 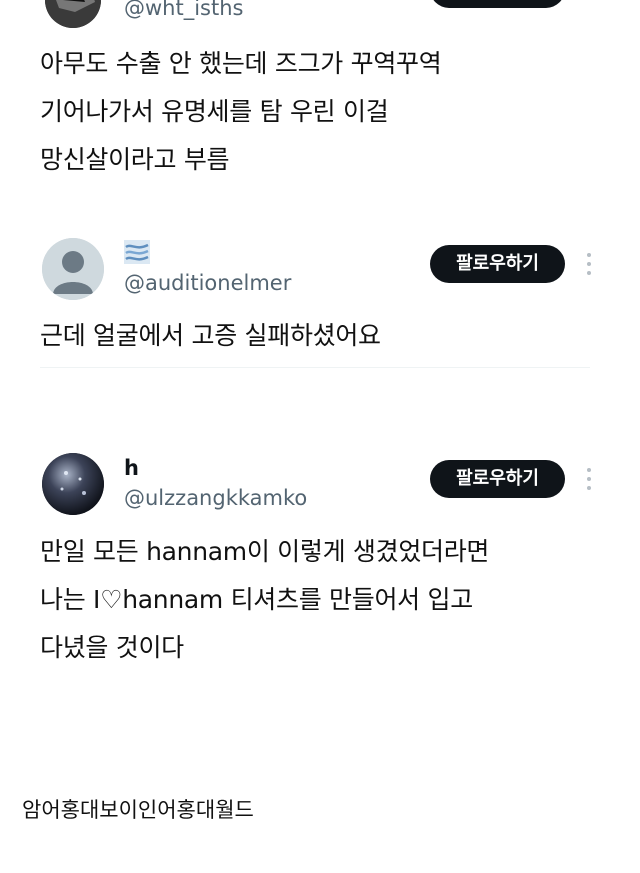 What do you see at coordinates (183, 10) in the screenshot?
I see `tweet1-handle: @wht_isths` at bounding box center [183, 10].